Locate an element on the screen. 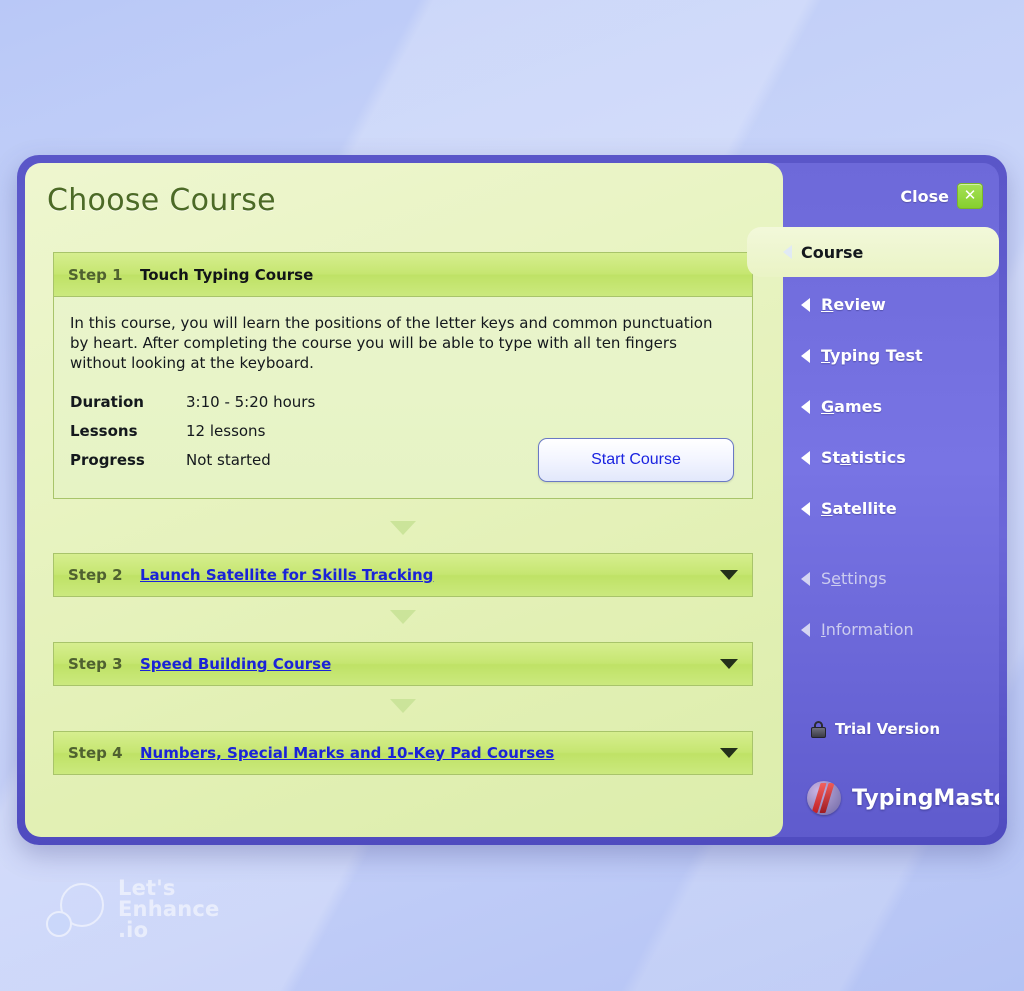 The height and width of the screenshot is (991, 1024). close-label: Close is located at coordinates (924, 196).